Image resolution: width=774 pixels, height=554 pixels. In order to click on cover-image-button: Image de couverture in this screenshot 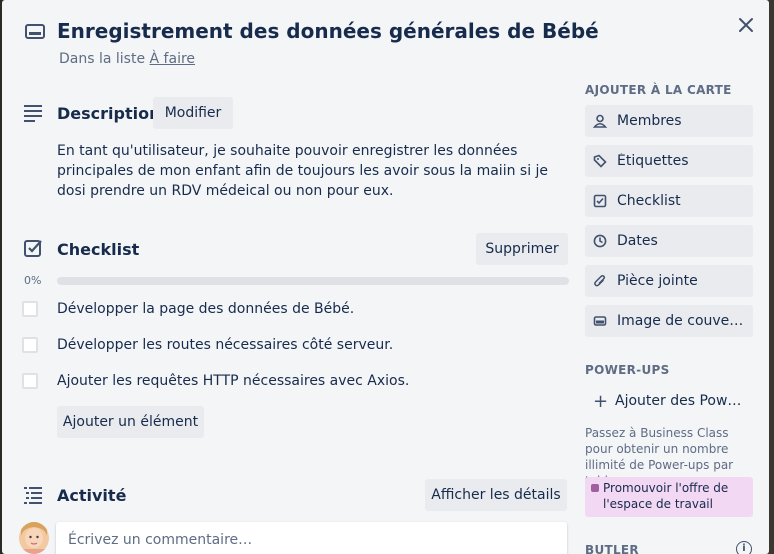, I will do `click(669, 321)`.